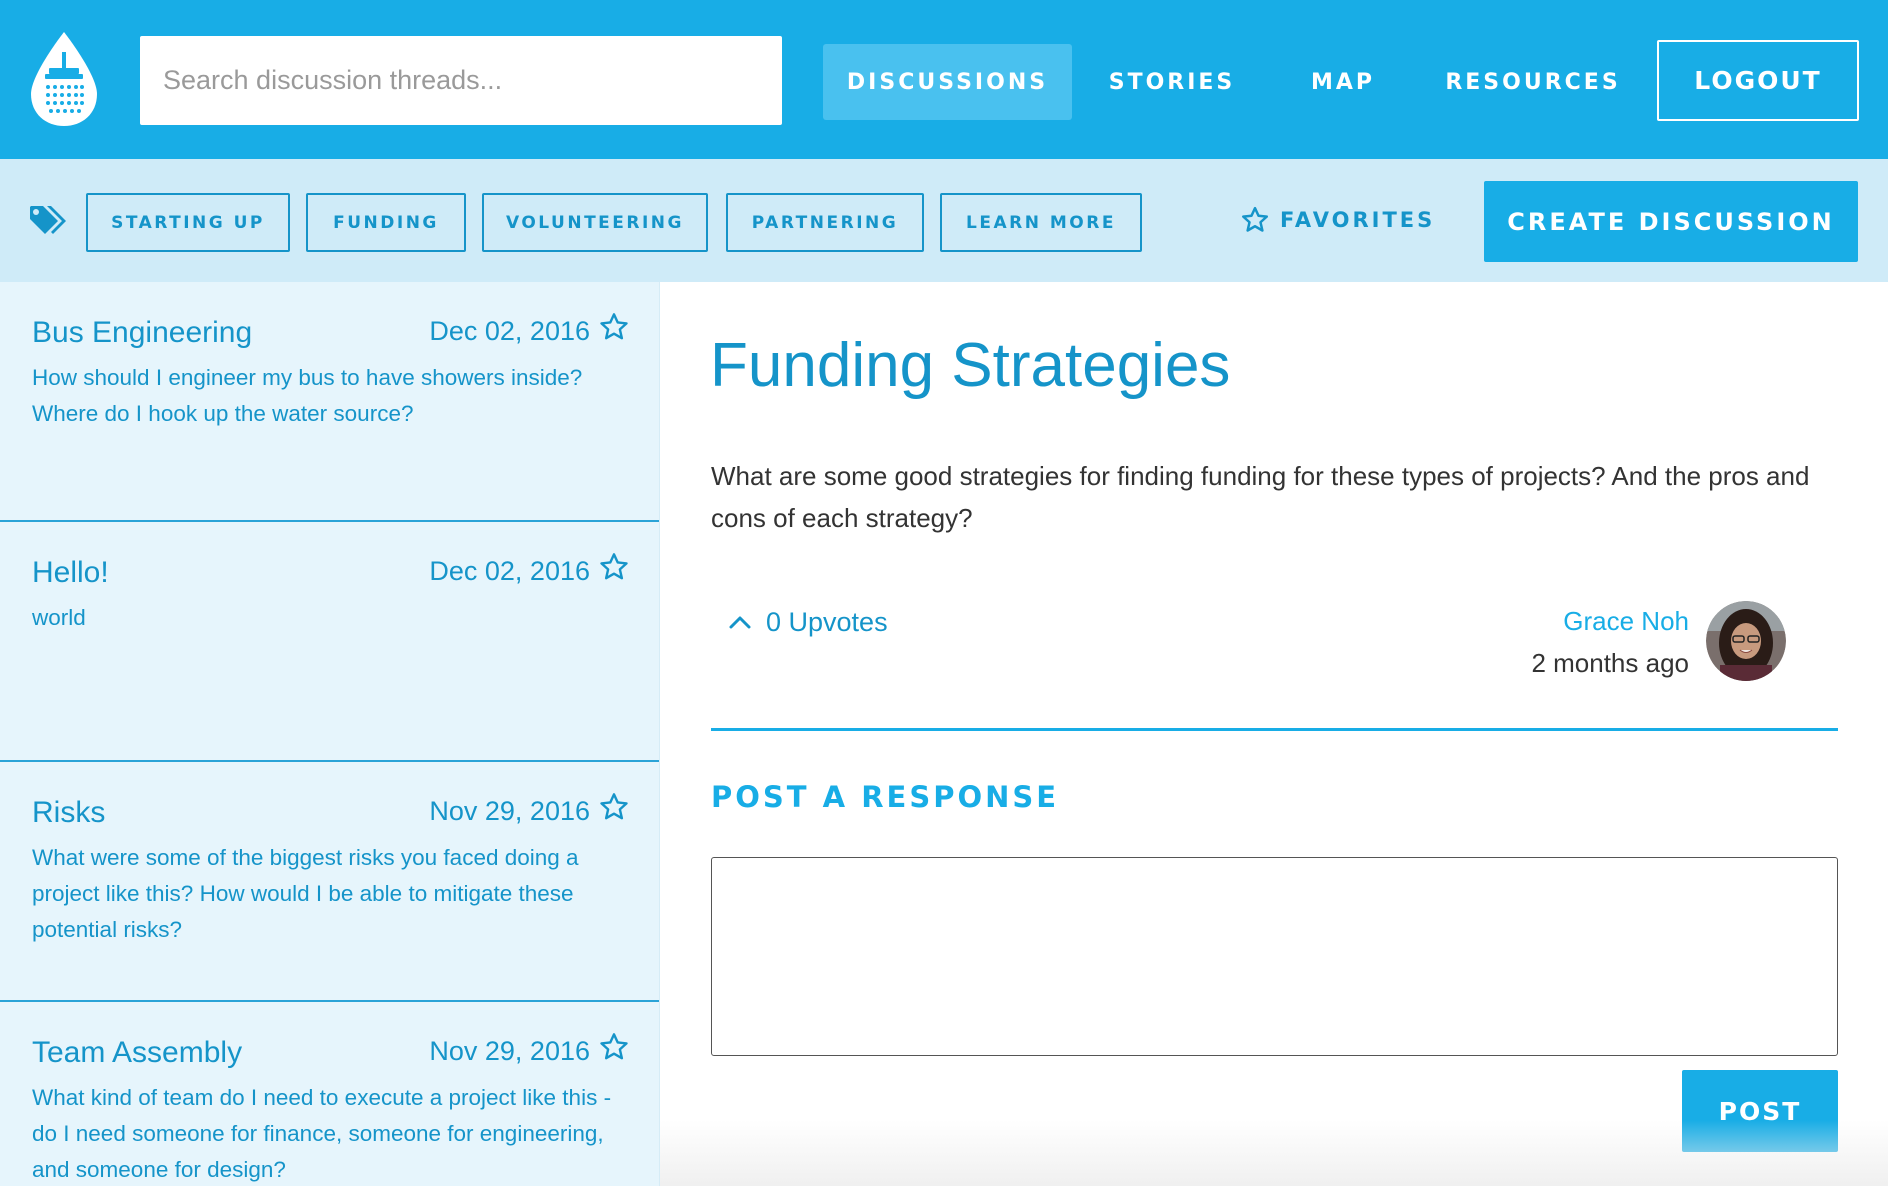 This screenshot has height=1186, width=1888. I want to click on chevron-up-icon, so click(740, 622).